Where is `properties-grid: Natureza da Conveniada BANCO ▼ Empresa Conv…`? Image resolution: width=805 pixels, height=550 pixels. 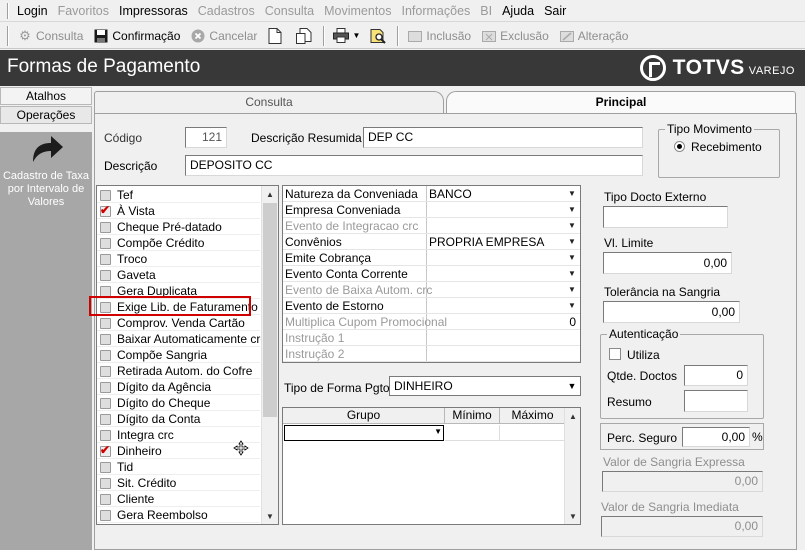 properties-grid: Natureza da Conveniada BANCO ▼ Empresa Conv… is located at coordinates (431, 274).